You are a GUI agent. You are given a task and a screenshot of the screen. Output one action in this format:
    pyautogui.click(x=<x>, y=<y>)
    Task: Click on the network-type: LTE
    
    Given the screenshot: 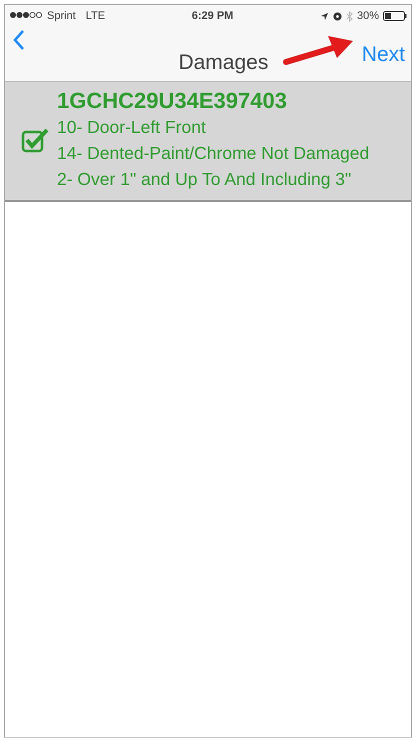 What is the action you would take?
    pyautogui.click(x=96, y=16)
    